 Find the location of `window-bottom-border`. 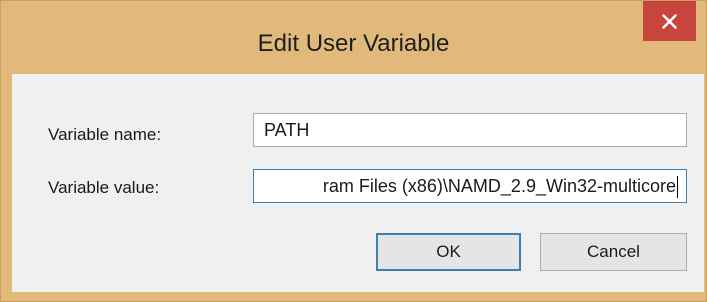

window-bottom-border is located at coordinates (353, 296).